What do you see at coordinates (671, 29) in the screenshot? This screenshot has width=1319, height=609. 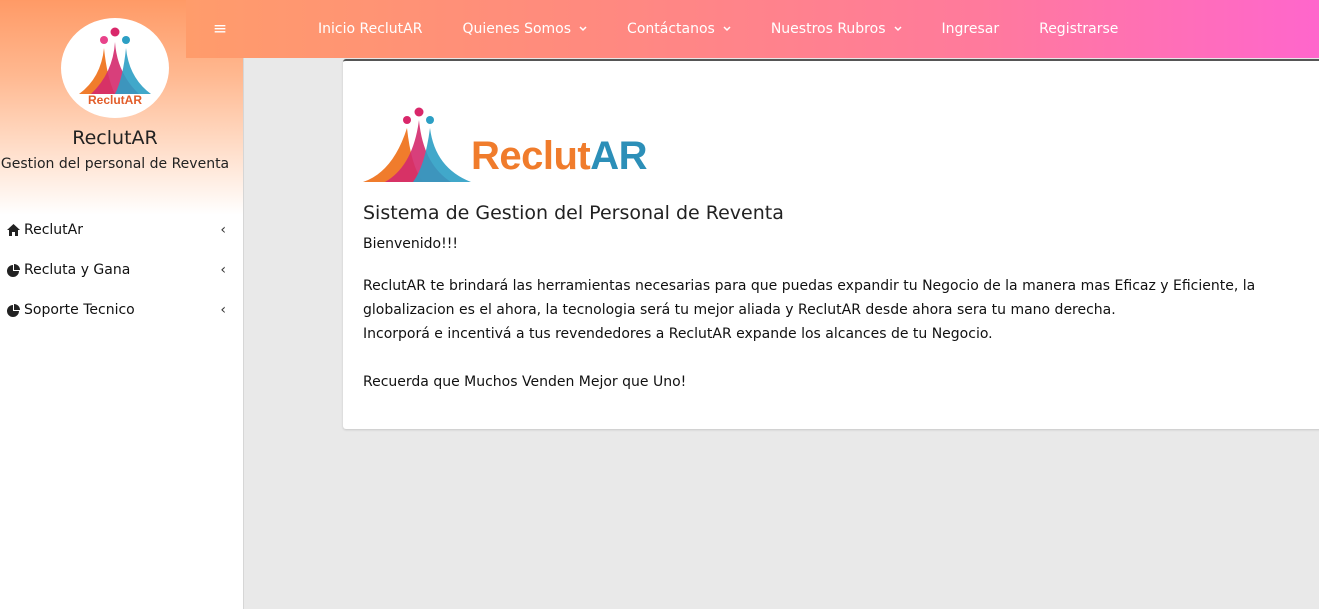 I see `nav-link-label: Contáctanos` at bounding box center [671, 29].